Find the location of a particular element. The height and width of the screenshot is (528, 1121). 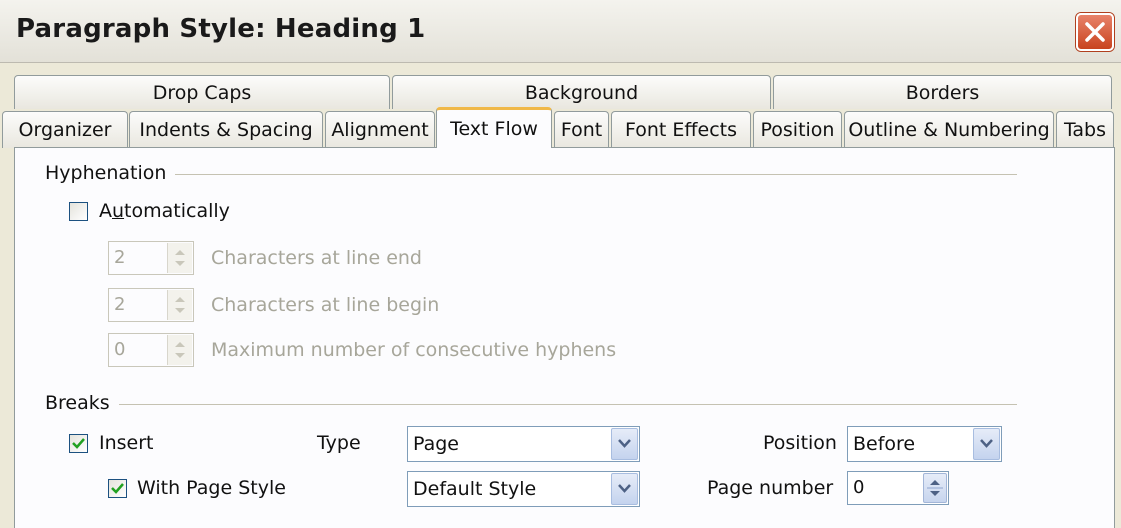

close-icon is located at coordinates (1095, 32).